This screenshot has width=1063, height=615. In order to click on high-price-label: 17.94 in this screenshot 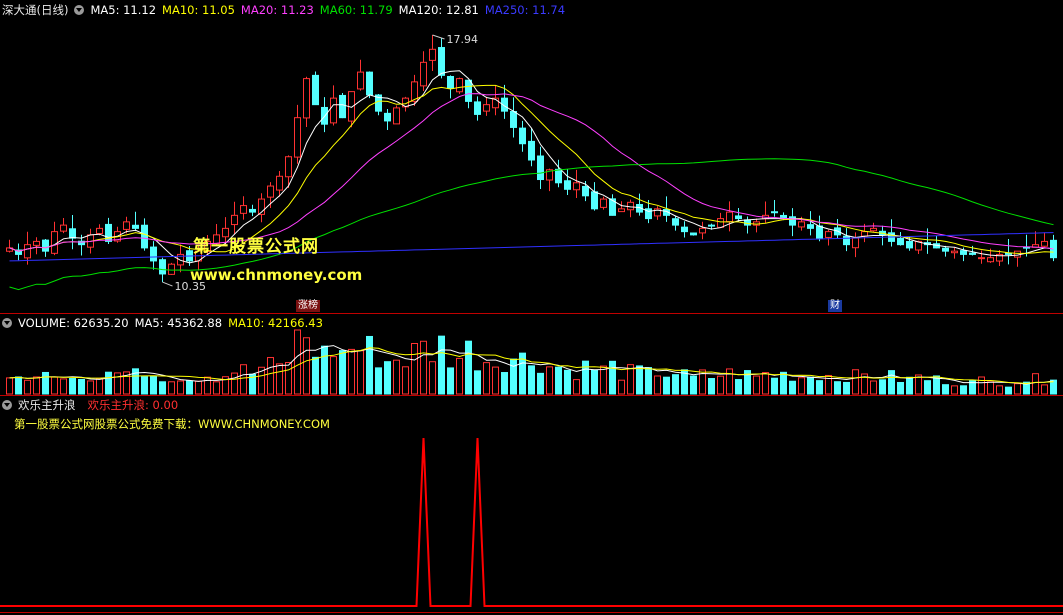, I will do `click(463, 39)`.